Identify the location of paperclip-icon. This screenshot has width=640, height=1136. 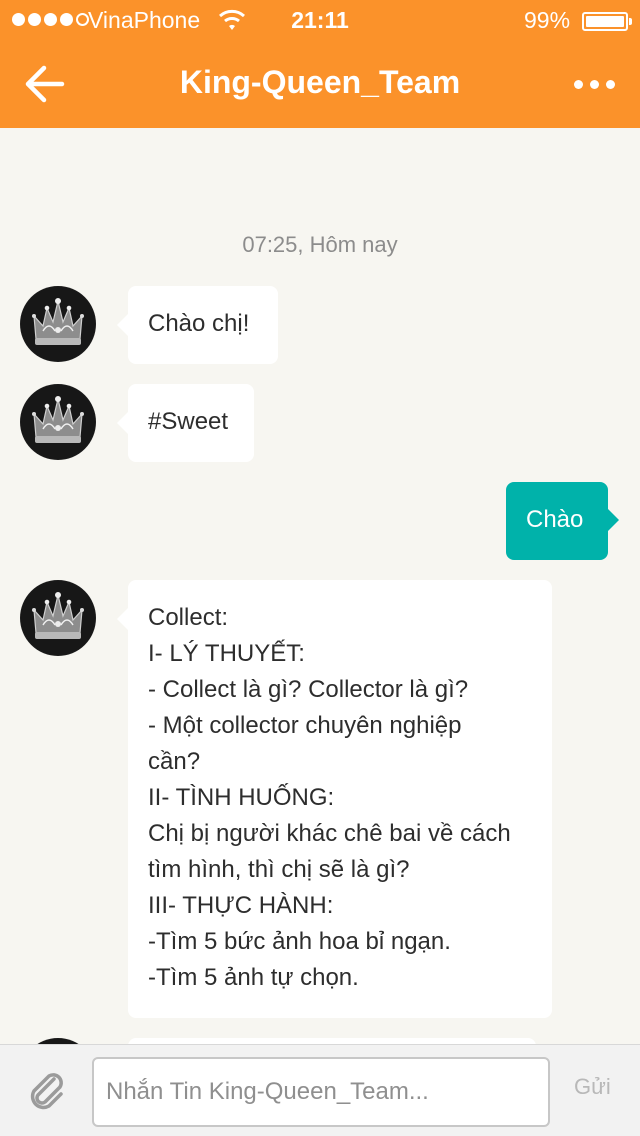
(47, 1090).